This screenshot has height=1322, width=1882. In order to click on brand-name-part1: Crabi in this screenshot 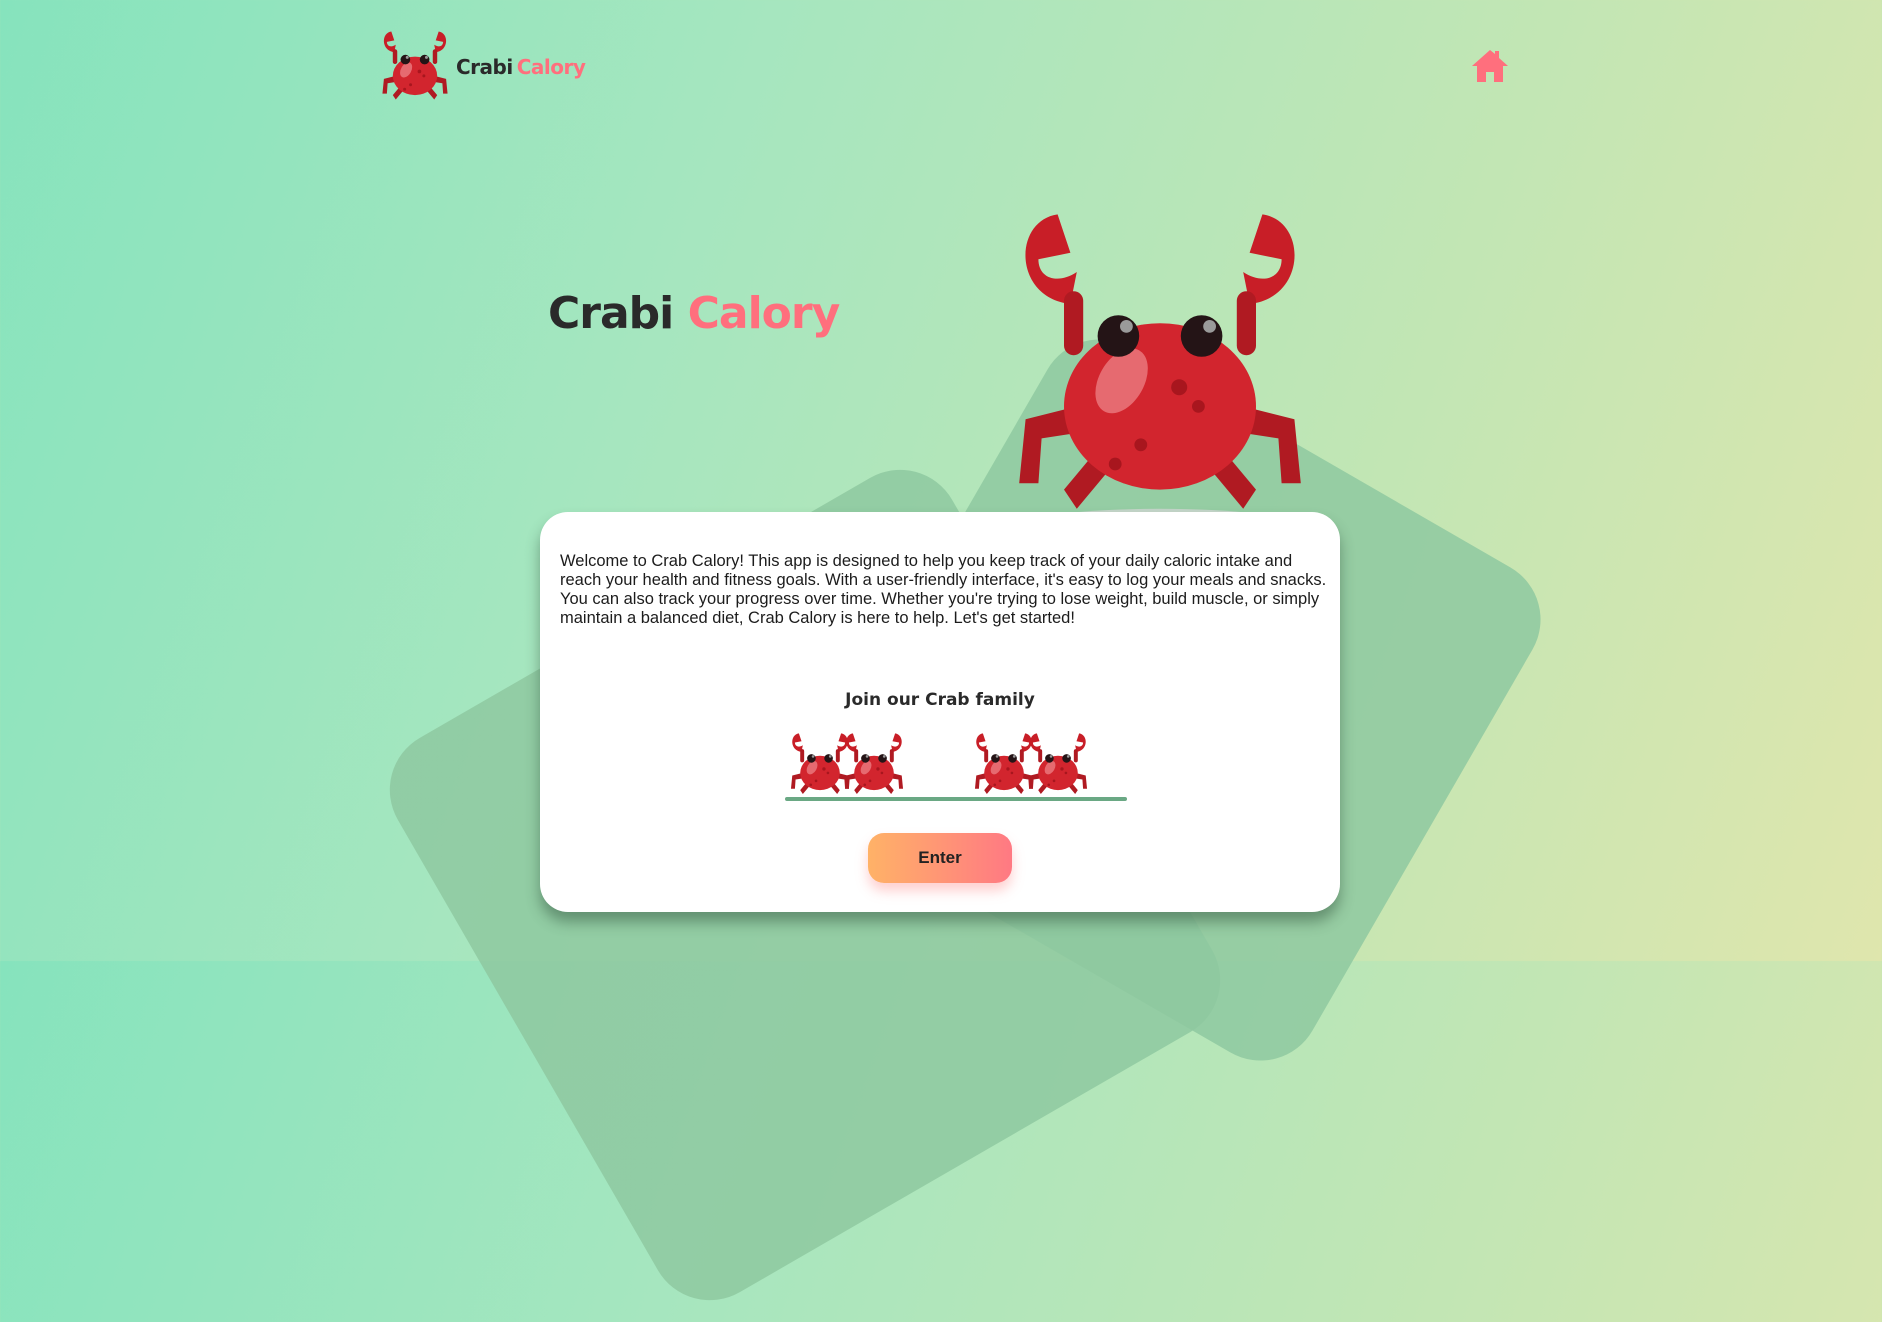, I will do `click(484, 67)`.